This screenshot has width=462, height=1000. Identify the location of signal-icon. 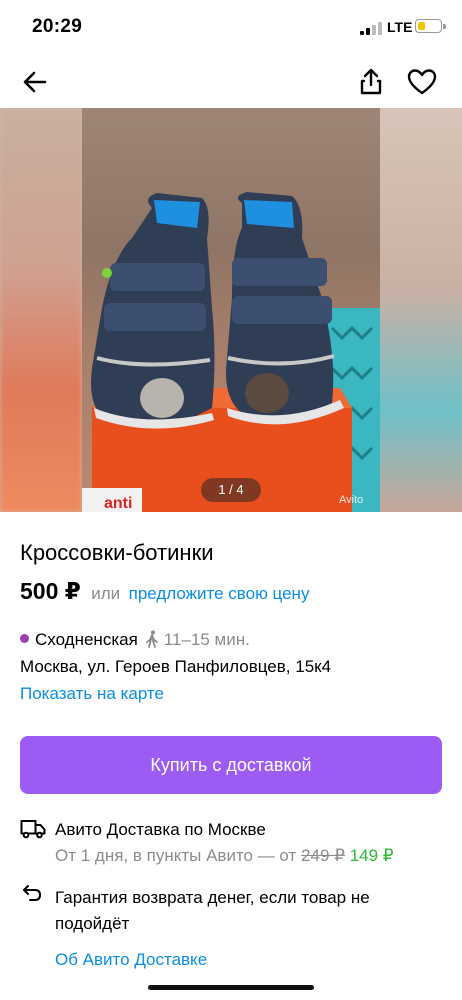
(371, 28).